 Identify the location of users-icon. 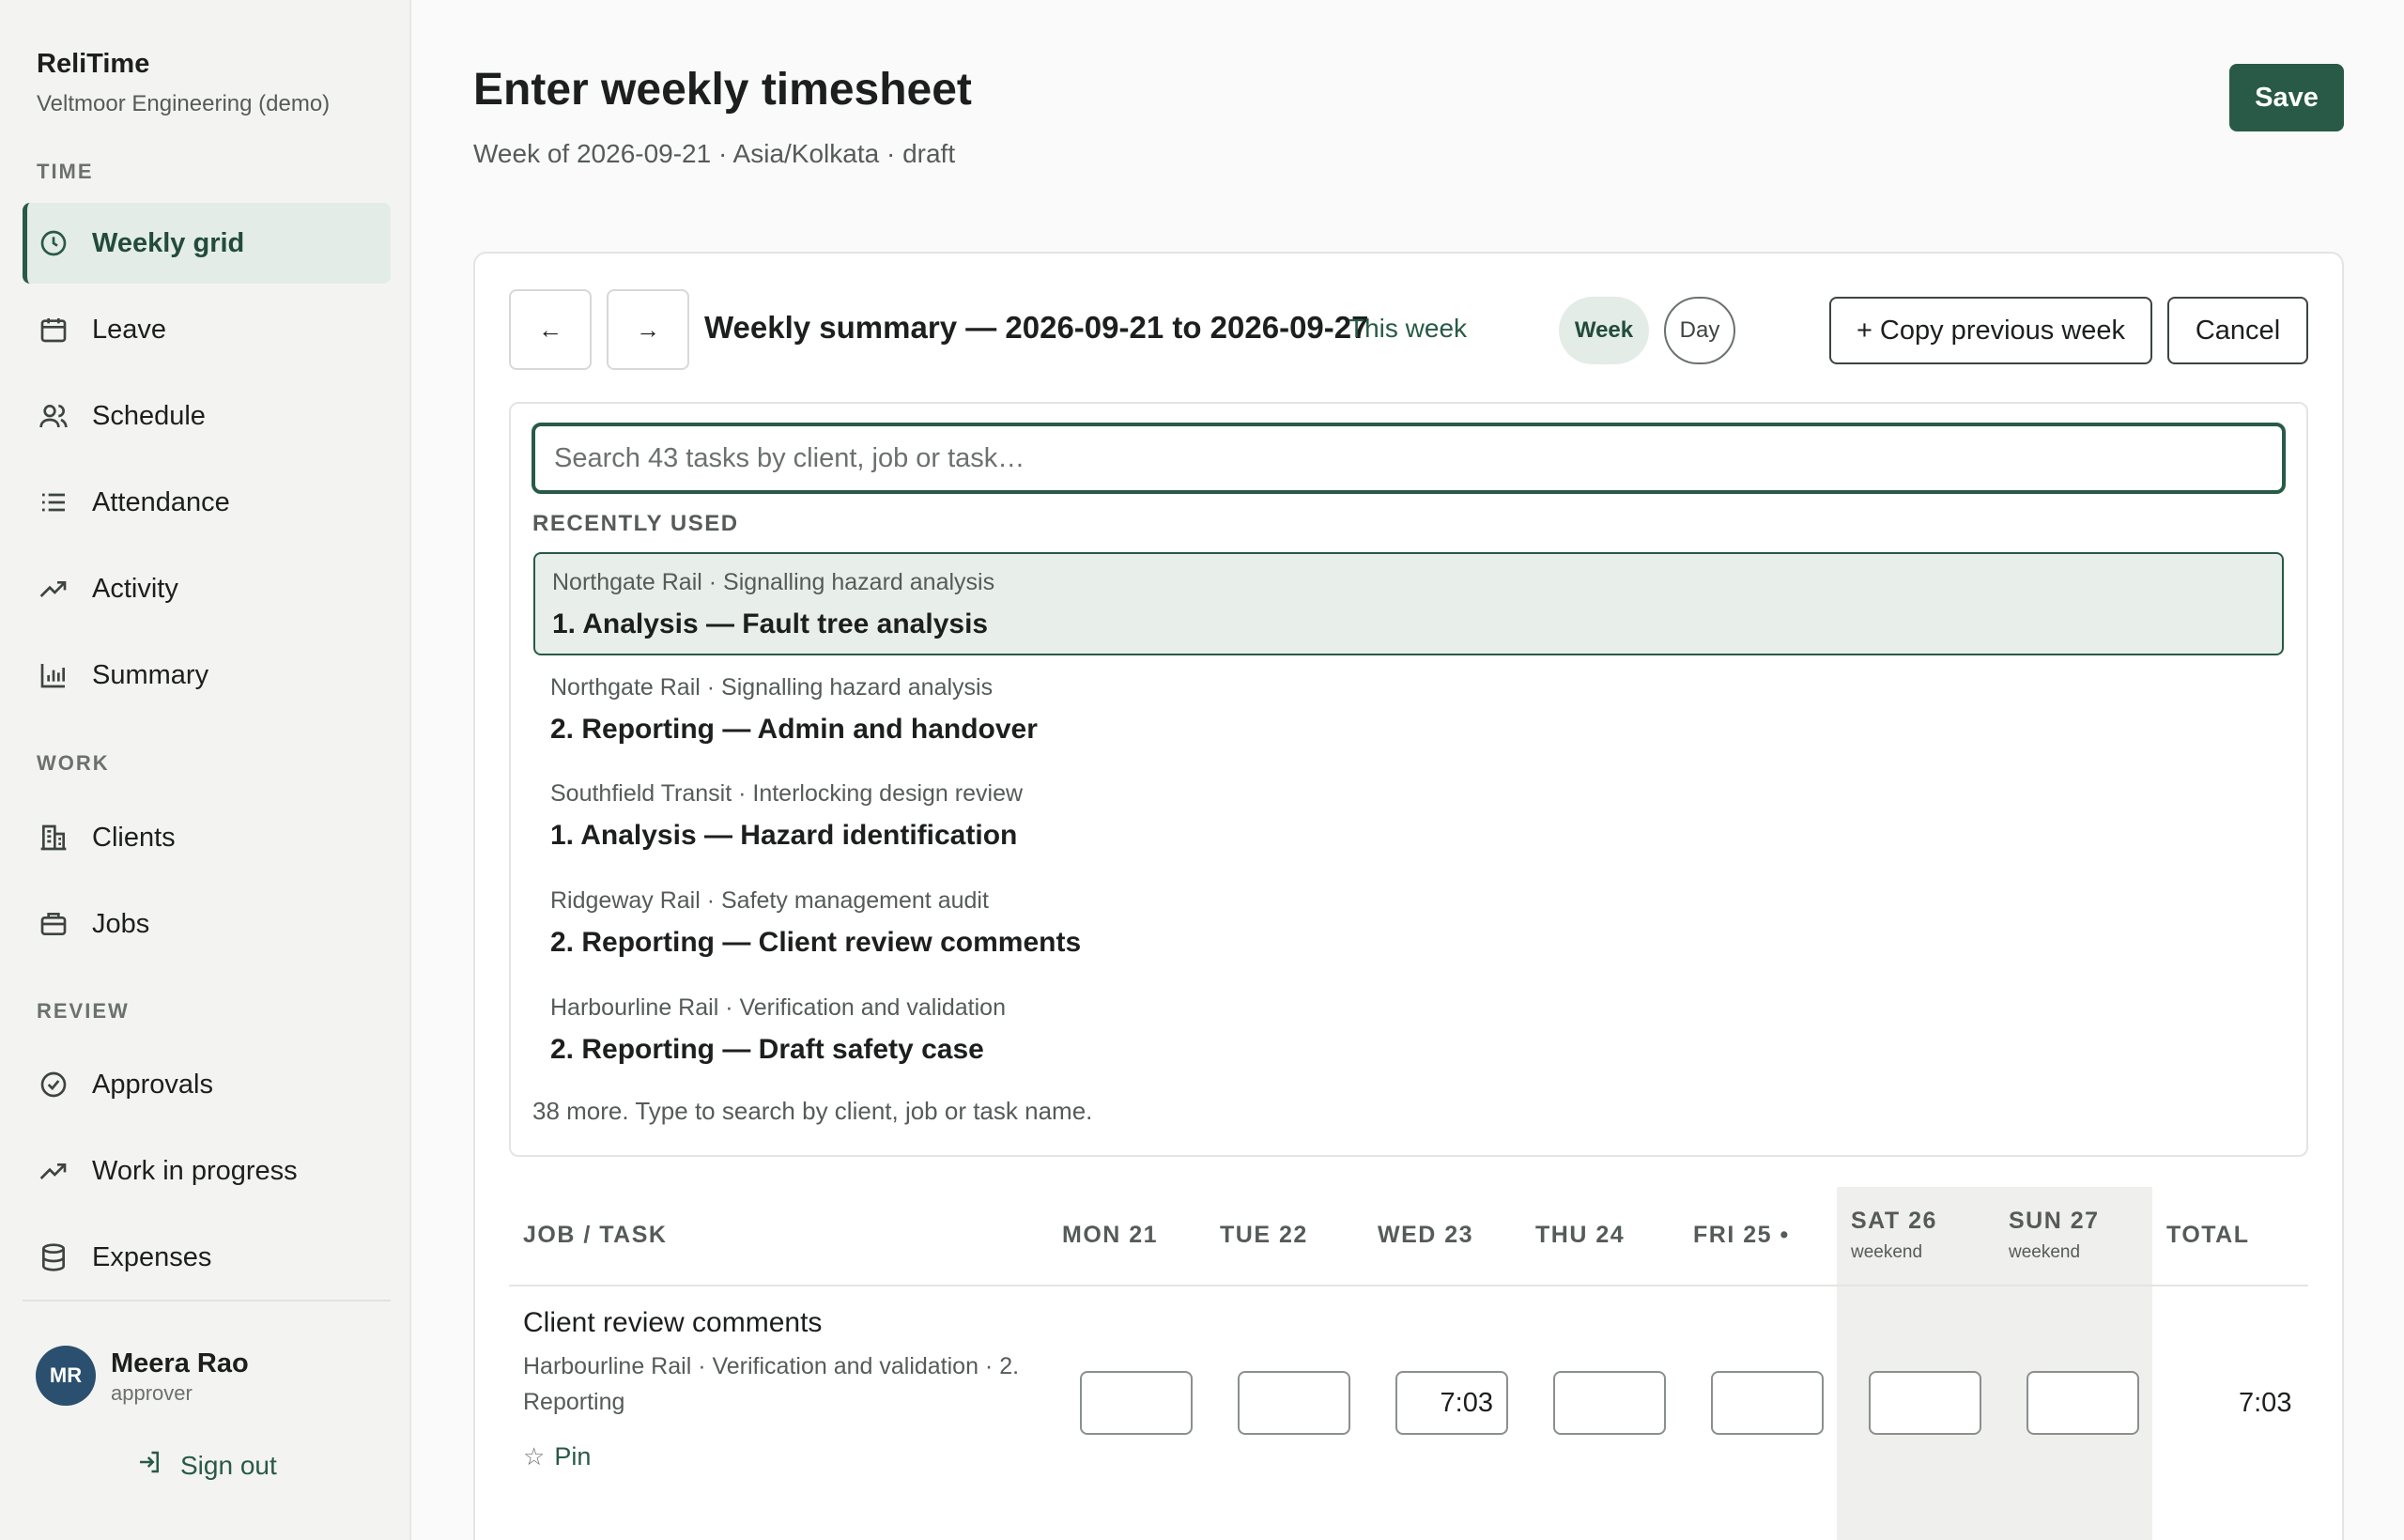
(53, 416).